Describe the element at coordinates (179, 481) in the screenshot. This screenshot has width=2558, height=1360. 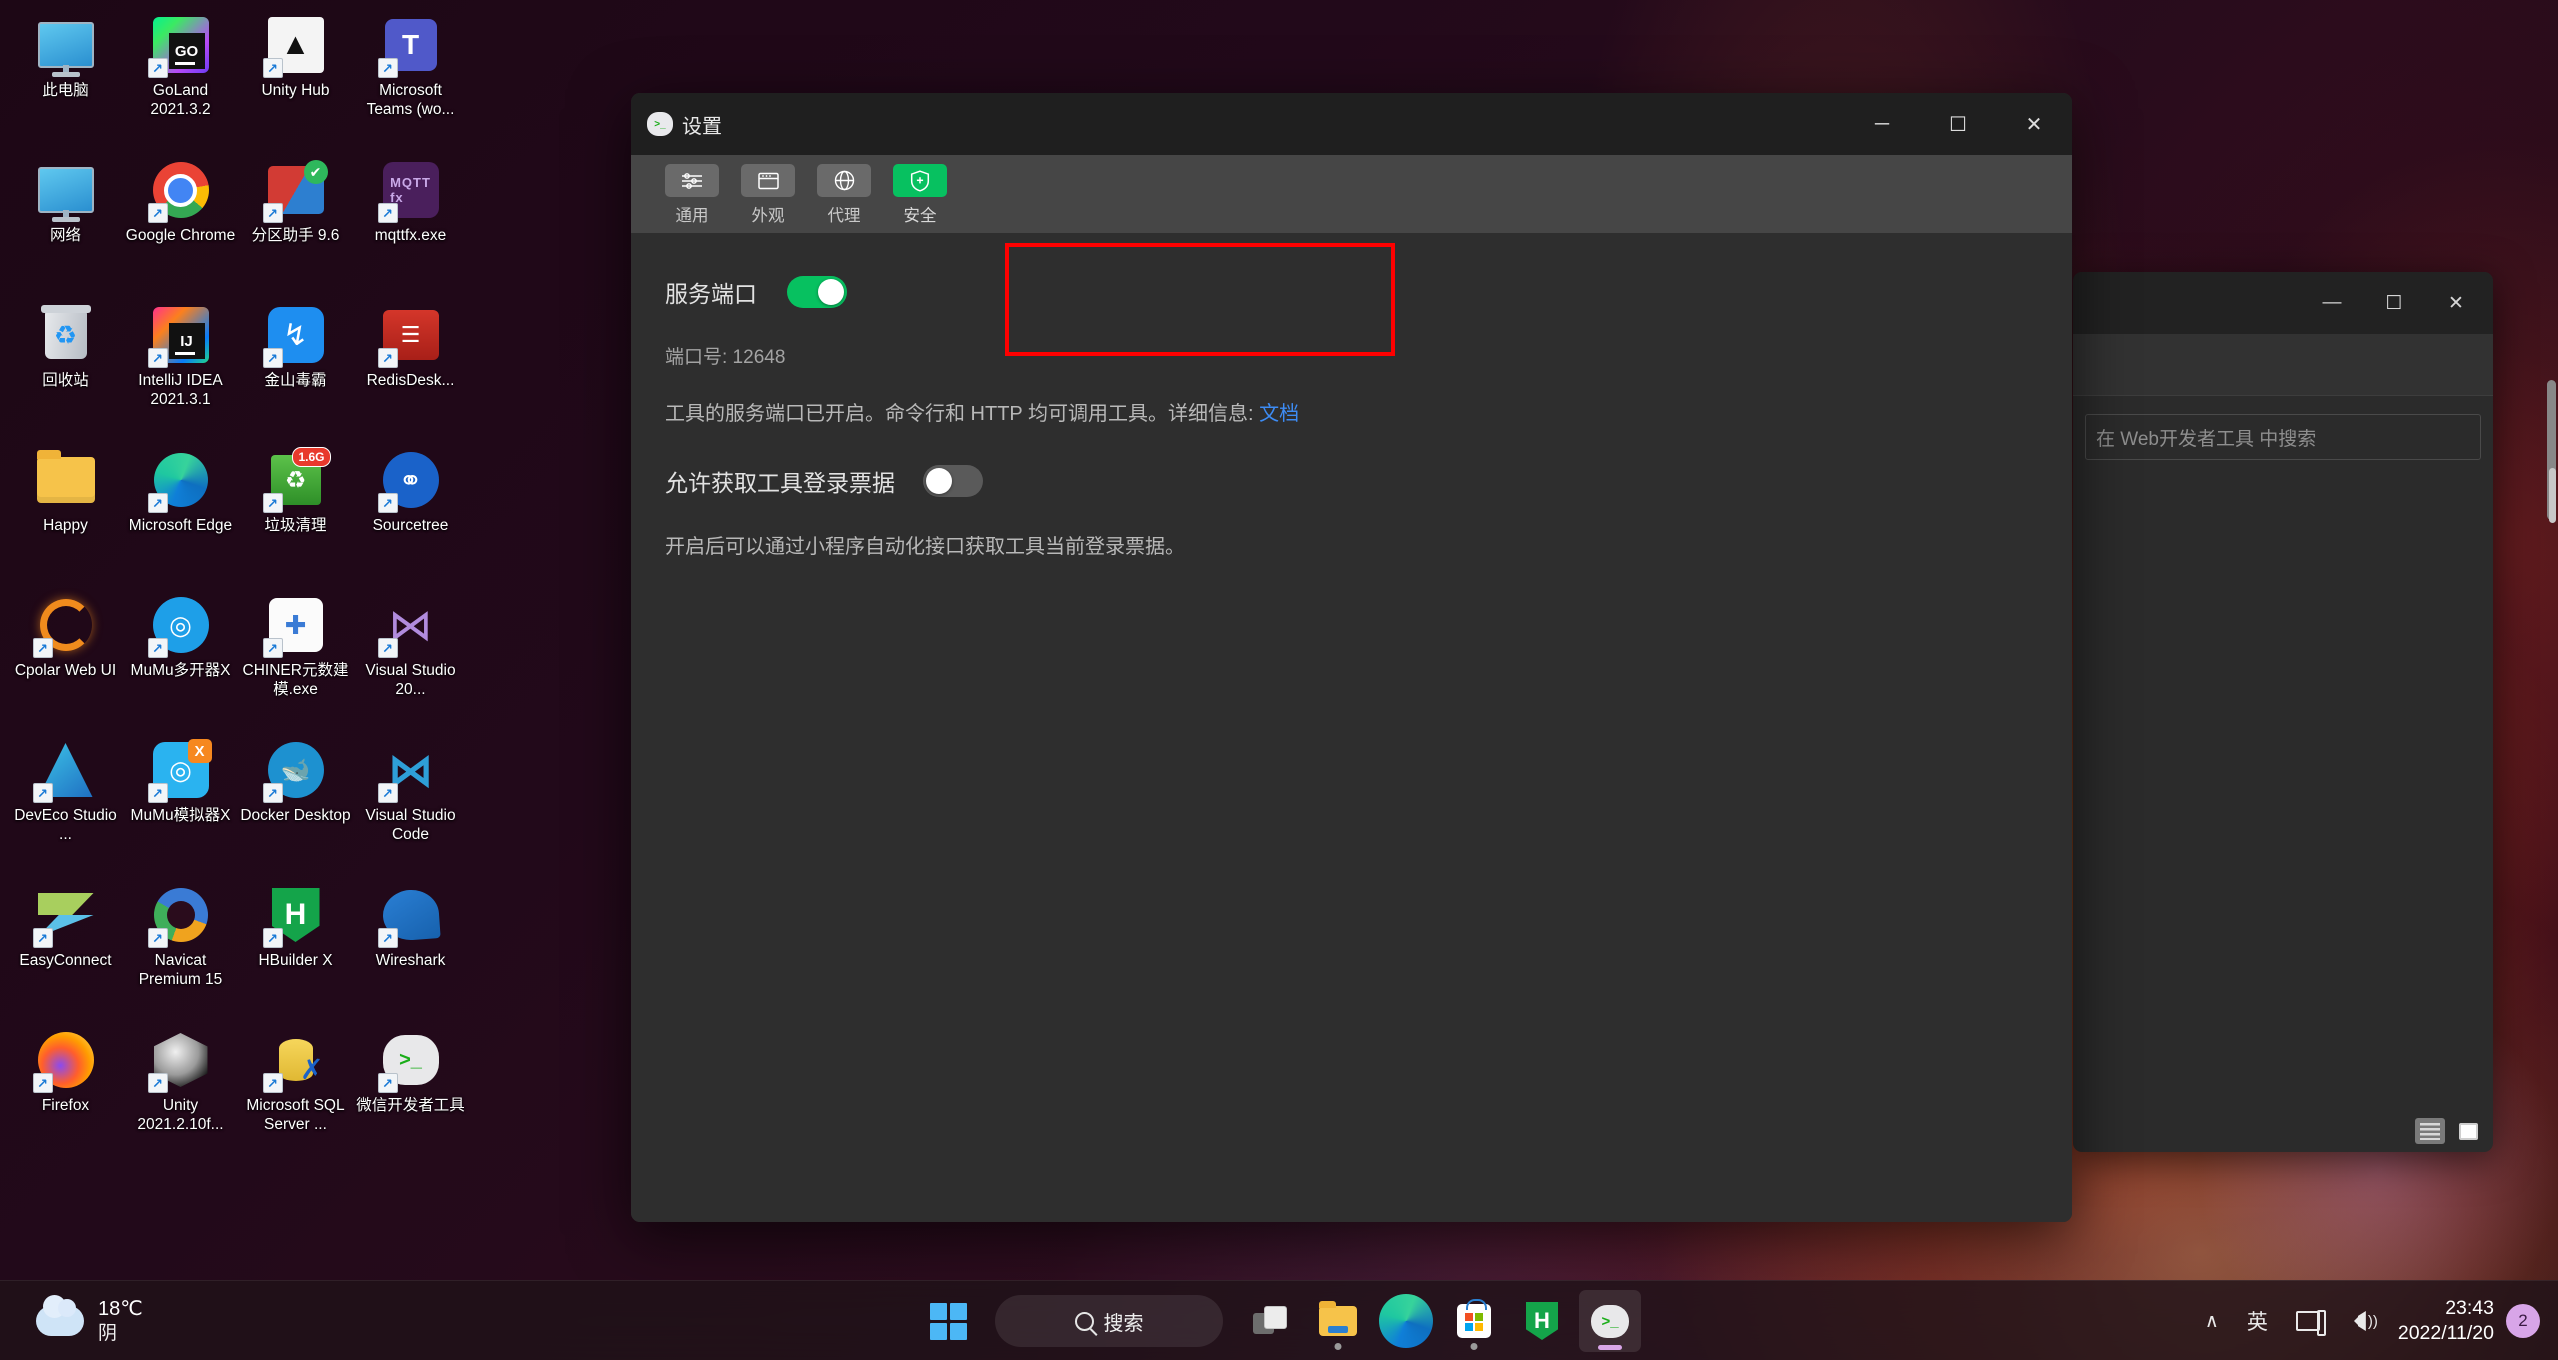
I see `edge-icon` at that location.